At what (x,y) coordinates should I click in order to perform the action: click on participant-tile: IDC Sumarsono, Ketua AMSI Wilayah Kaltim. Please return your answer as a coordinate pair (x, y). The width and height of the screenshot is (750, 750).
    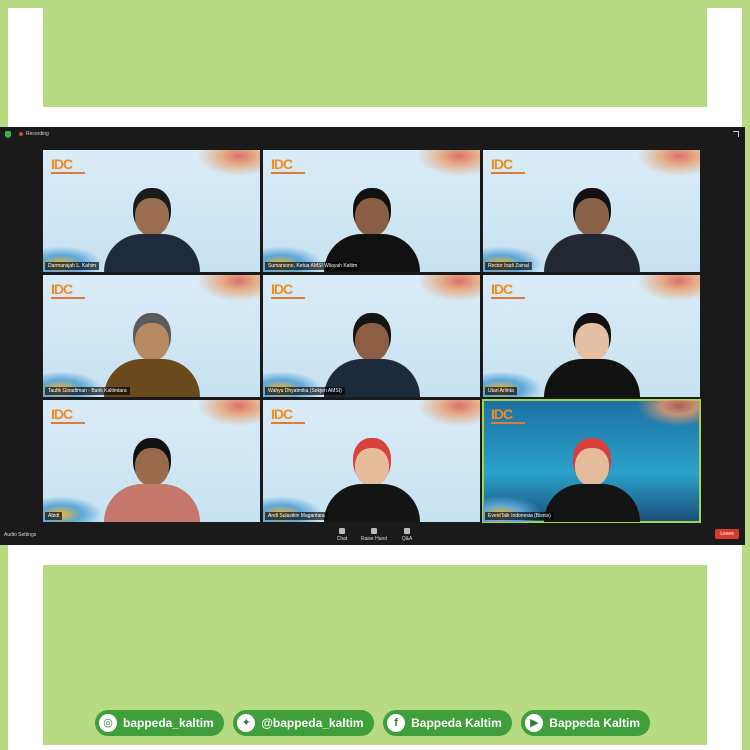
    Looking at the image, I should click on (371, 211).